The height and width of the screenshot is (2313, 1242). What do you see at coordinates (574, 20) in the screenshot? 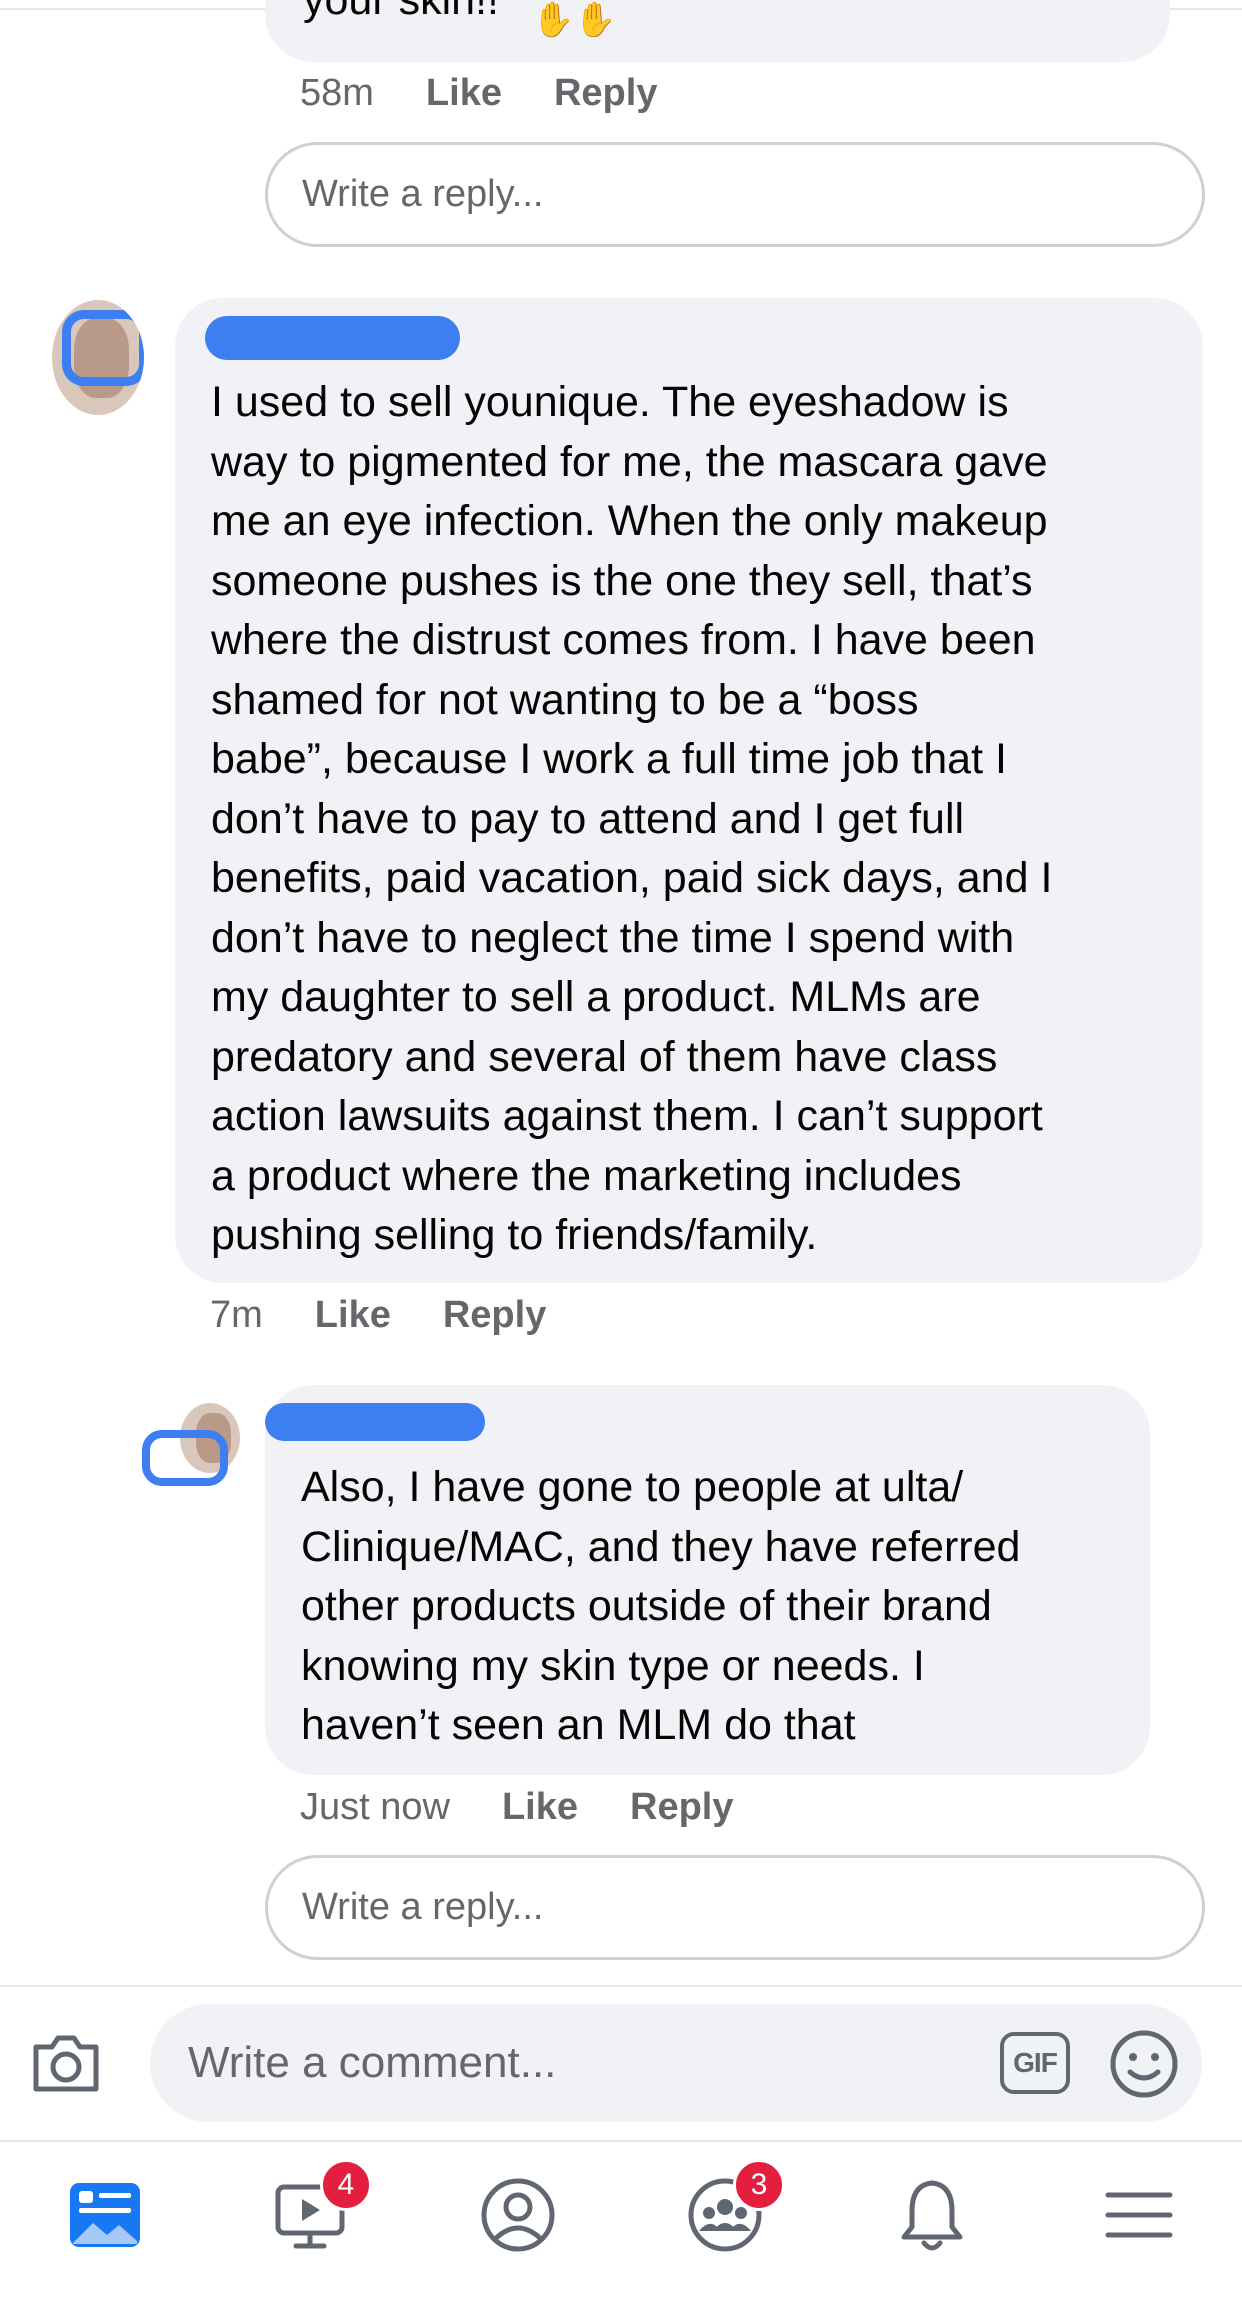
I see `raised-hands-emoji: ✋✋` at bounding box center [574, 20].